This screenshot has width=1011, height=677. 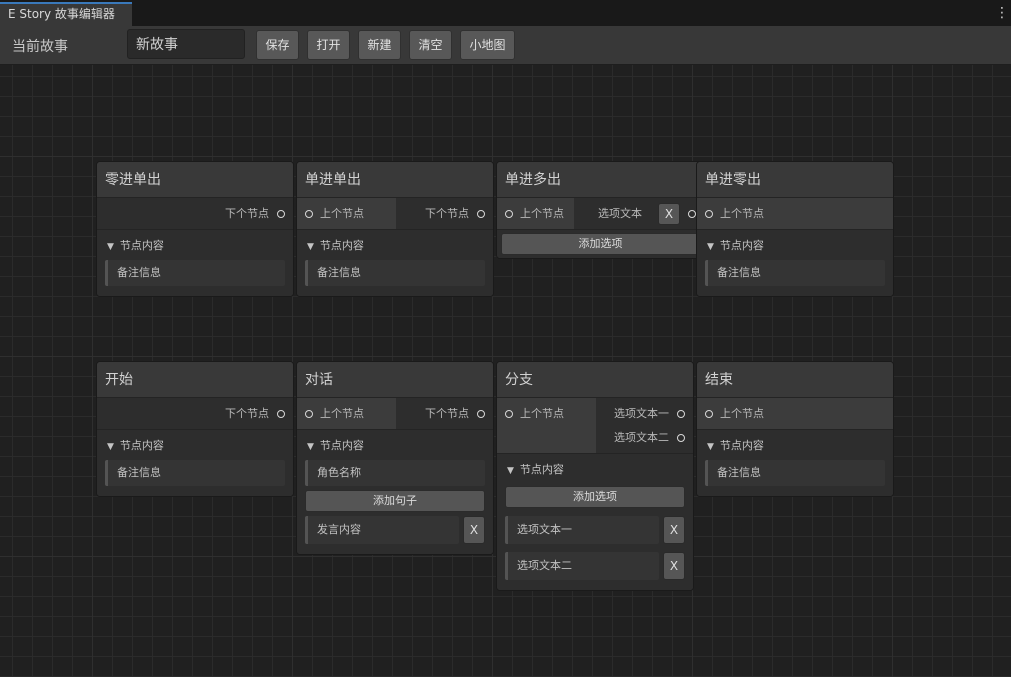 I want to click on add-sentence-button: 添加句子, so click(x=395, y=501).